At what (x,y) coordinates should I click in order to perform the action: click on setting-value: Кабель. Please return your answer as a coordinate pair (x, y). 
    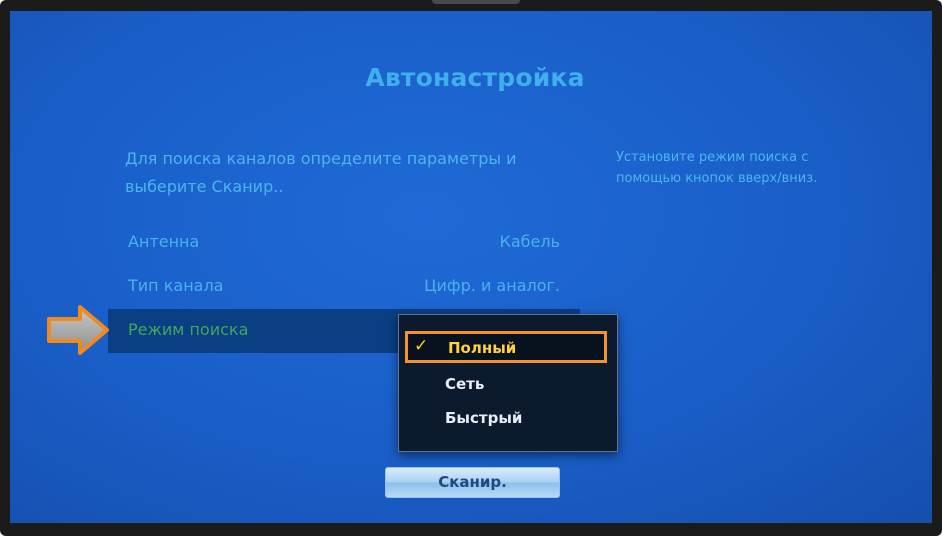
    Looking at the image, I should click on (529, 241).